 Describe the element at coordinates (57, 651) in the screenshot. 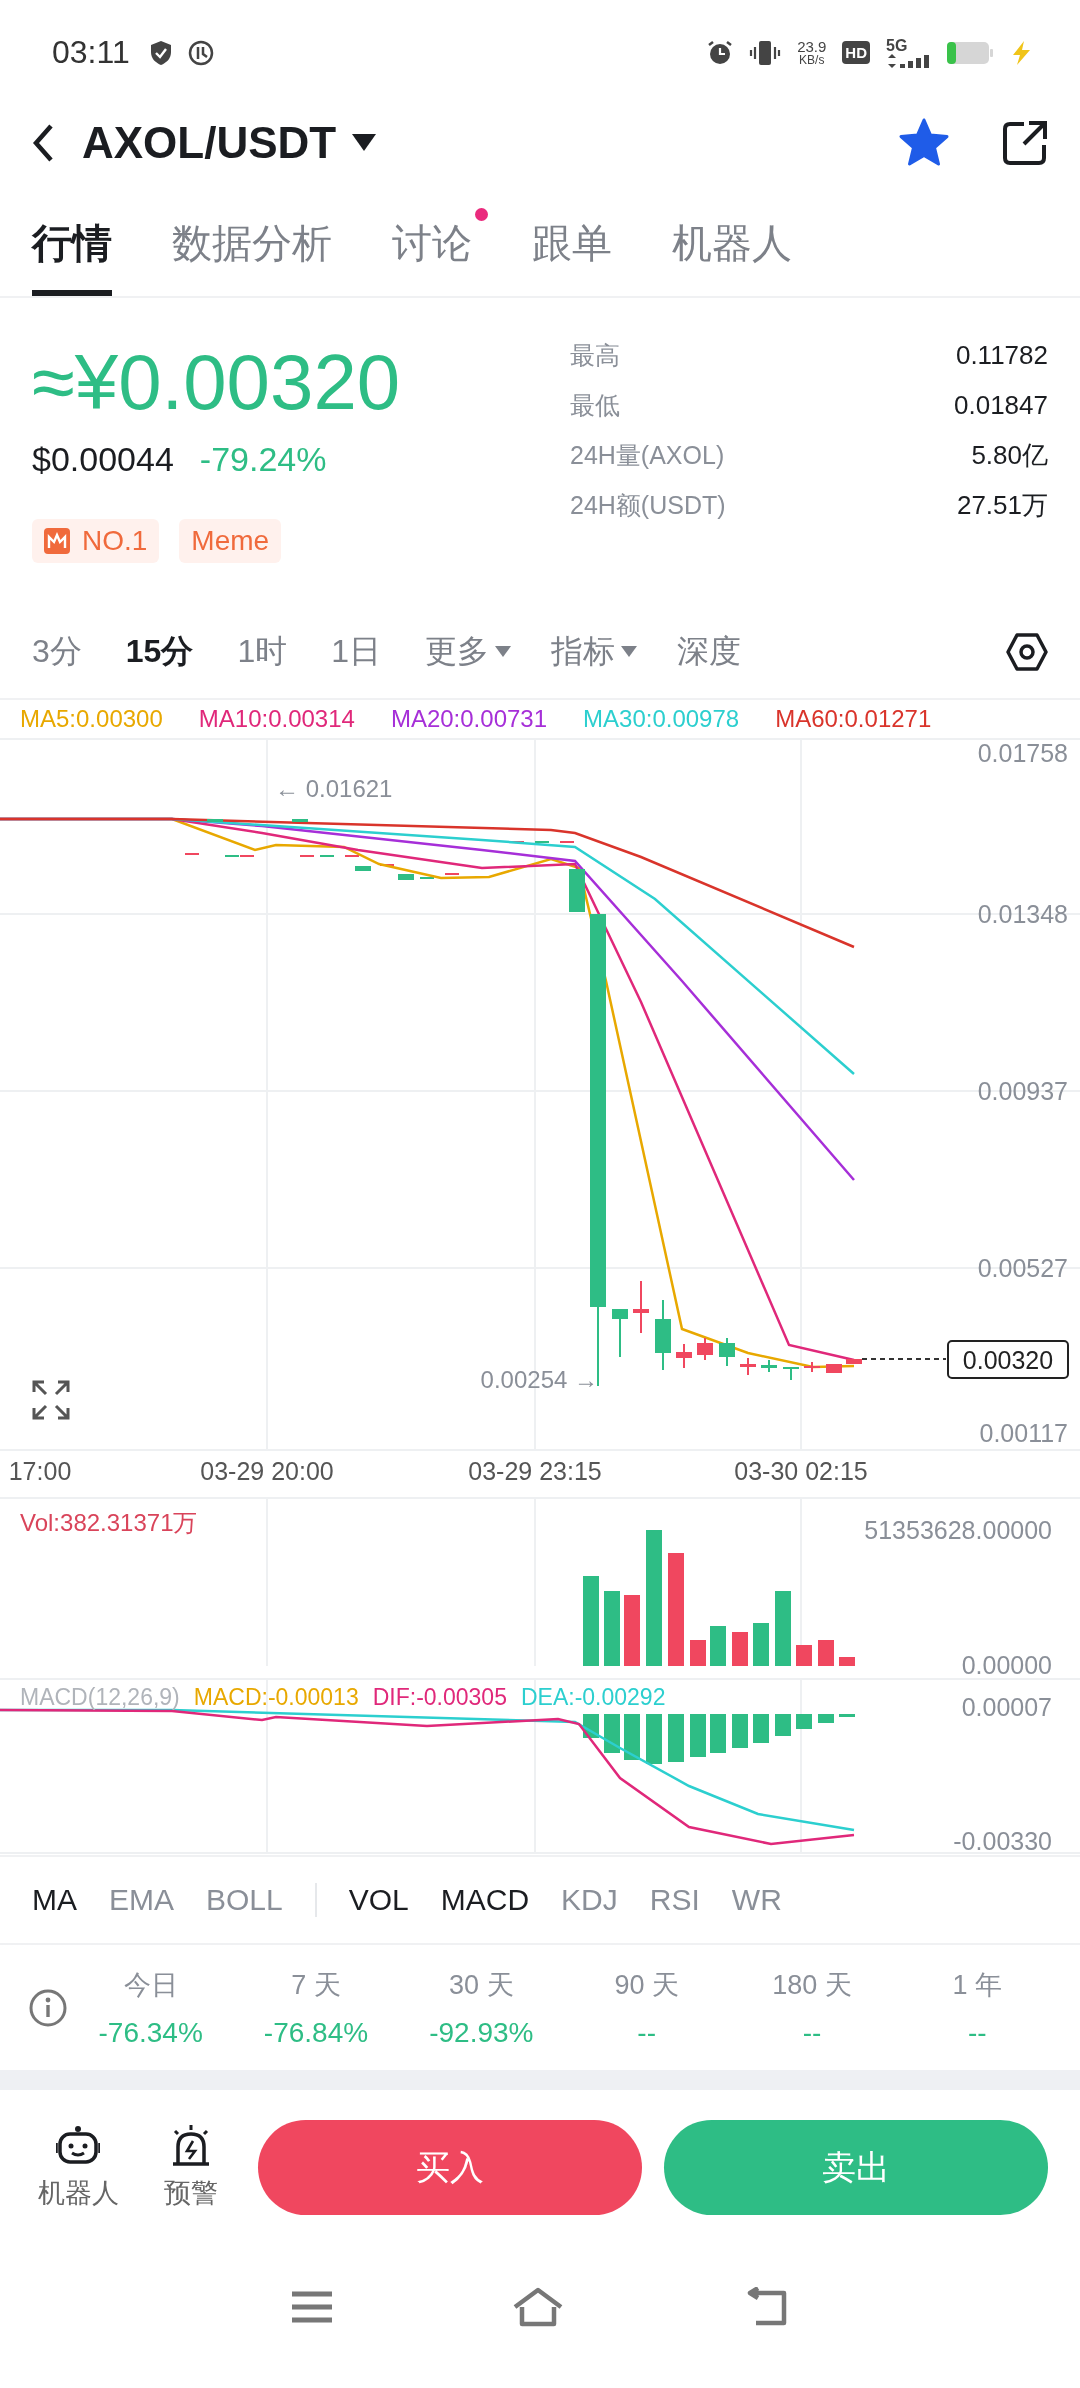

I see `timeframe-tab: 3分` at that location.